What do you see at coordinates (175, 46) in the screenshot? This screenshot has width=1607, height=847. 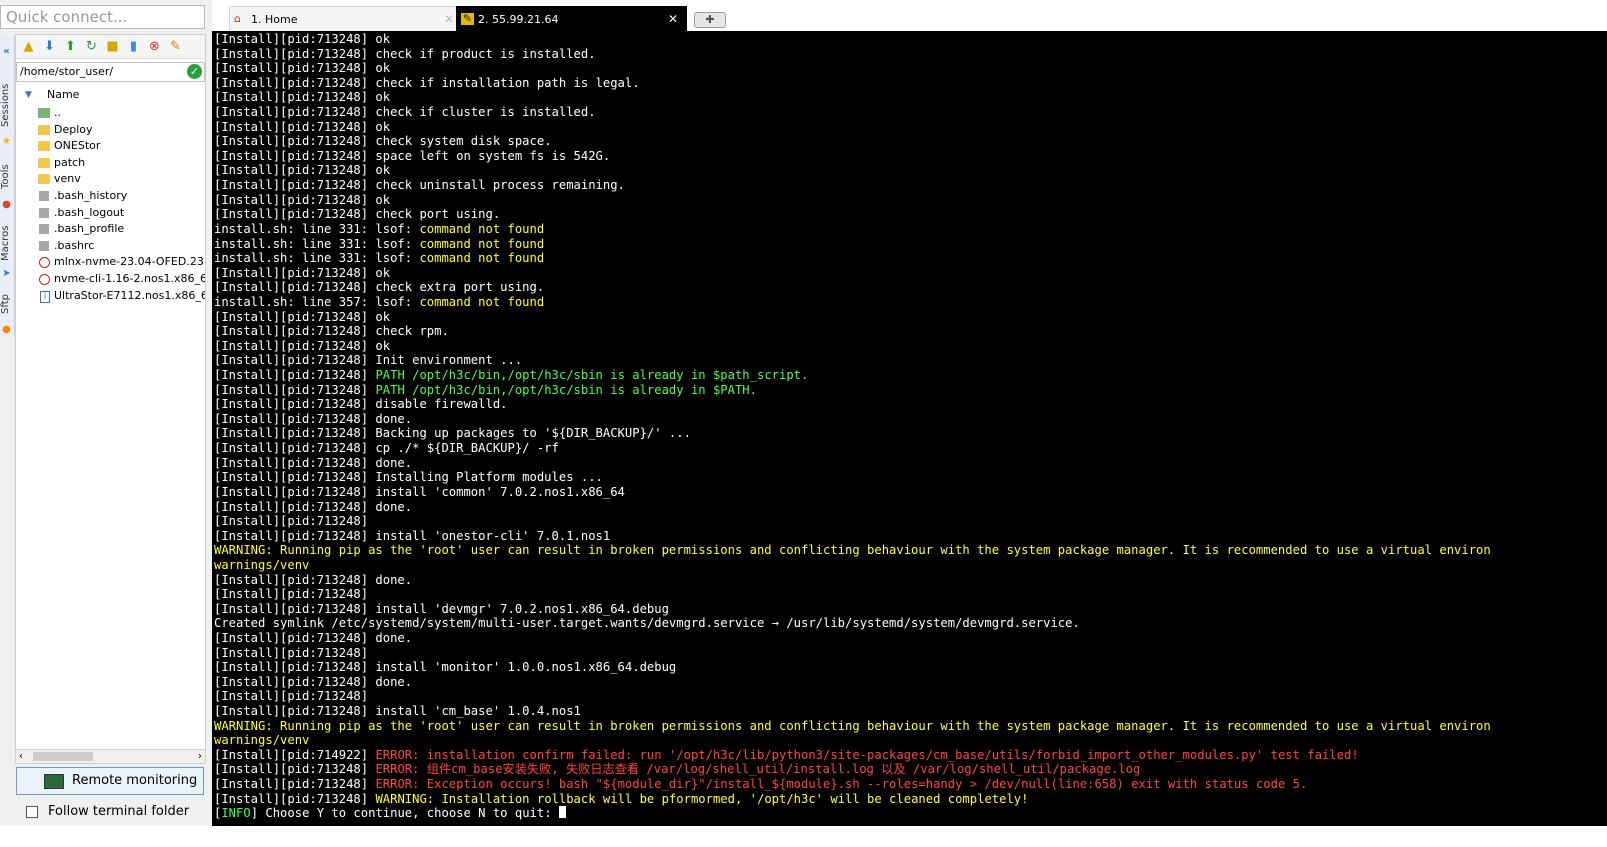 I see `settings-icon: ✎` at bounding box center [175, 46].